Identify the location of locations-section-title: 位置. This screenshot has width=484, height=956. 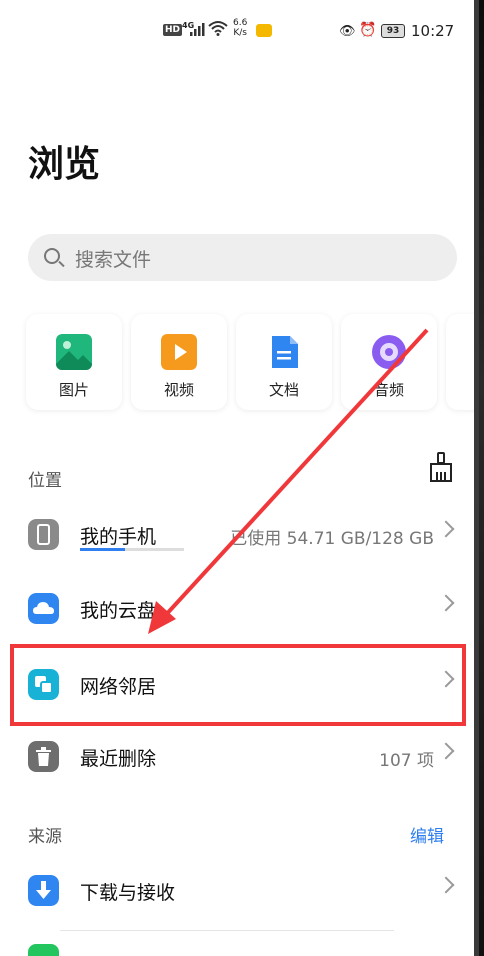
(45, 481).